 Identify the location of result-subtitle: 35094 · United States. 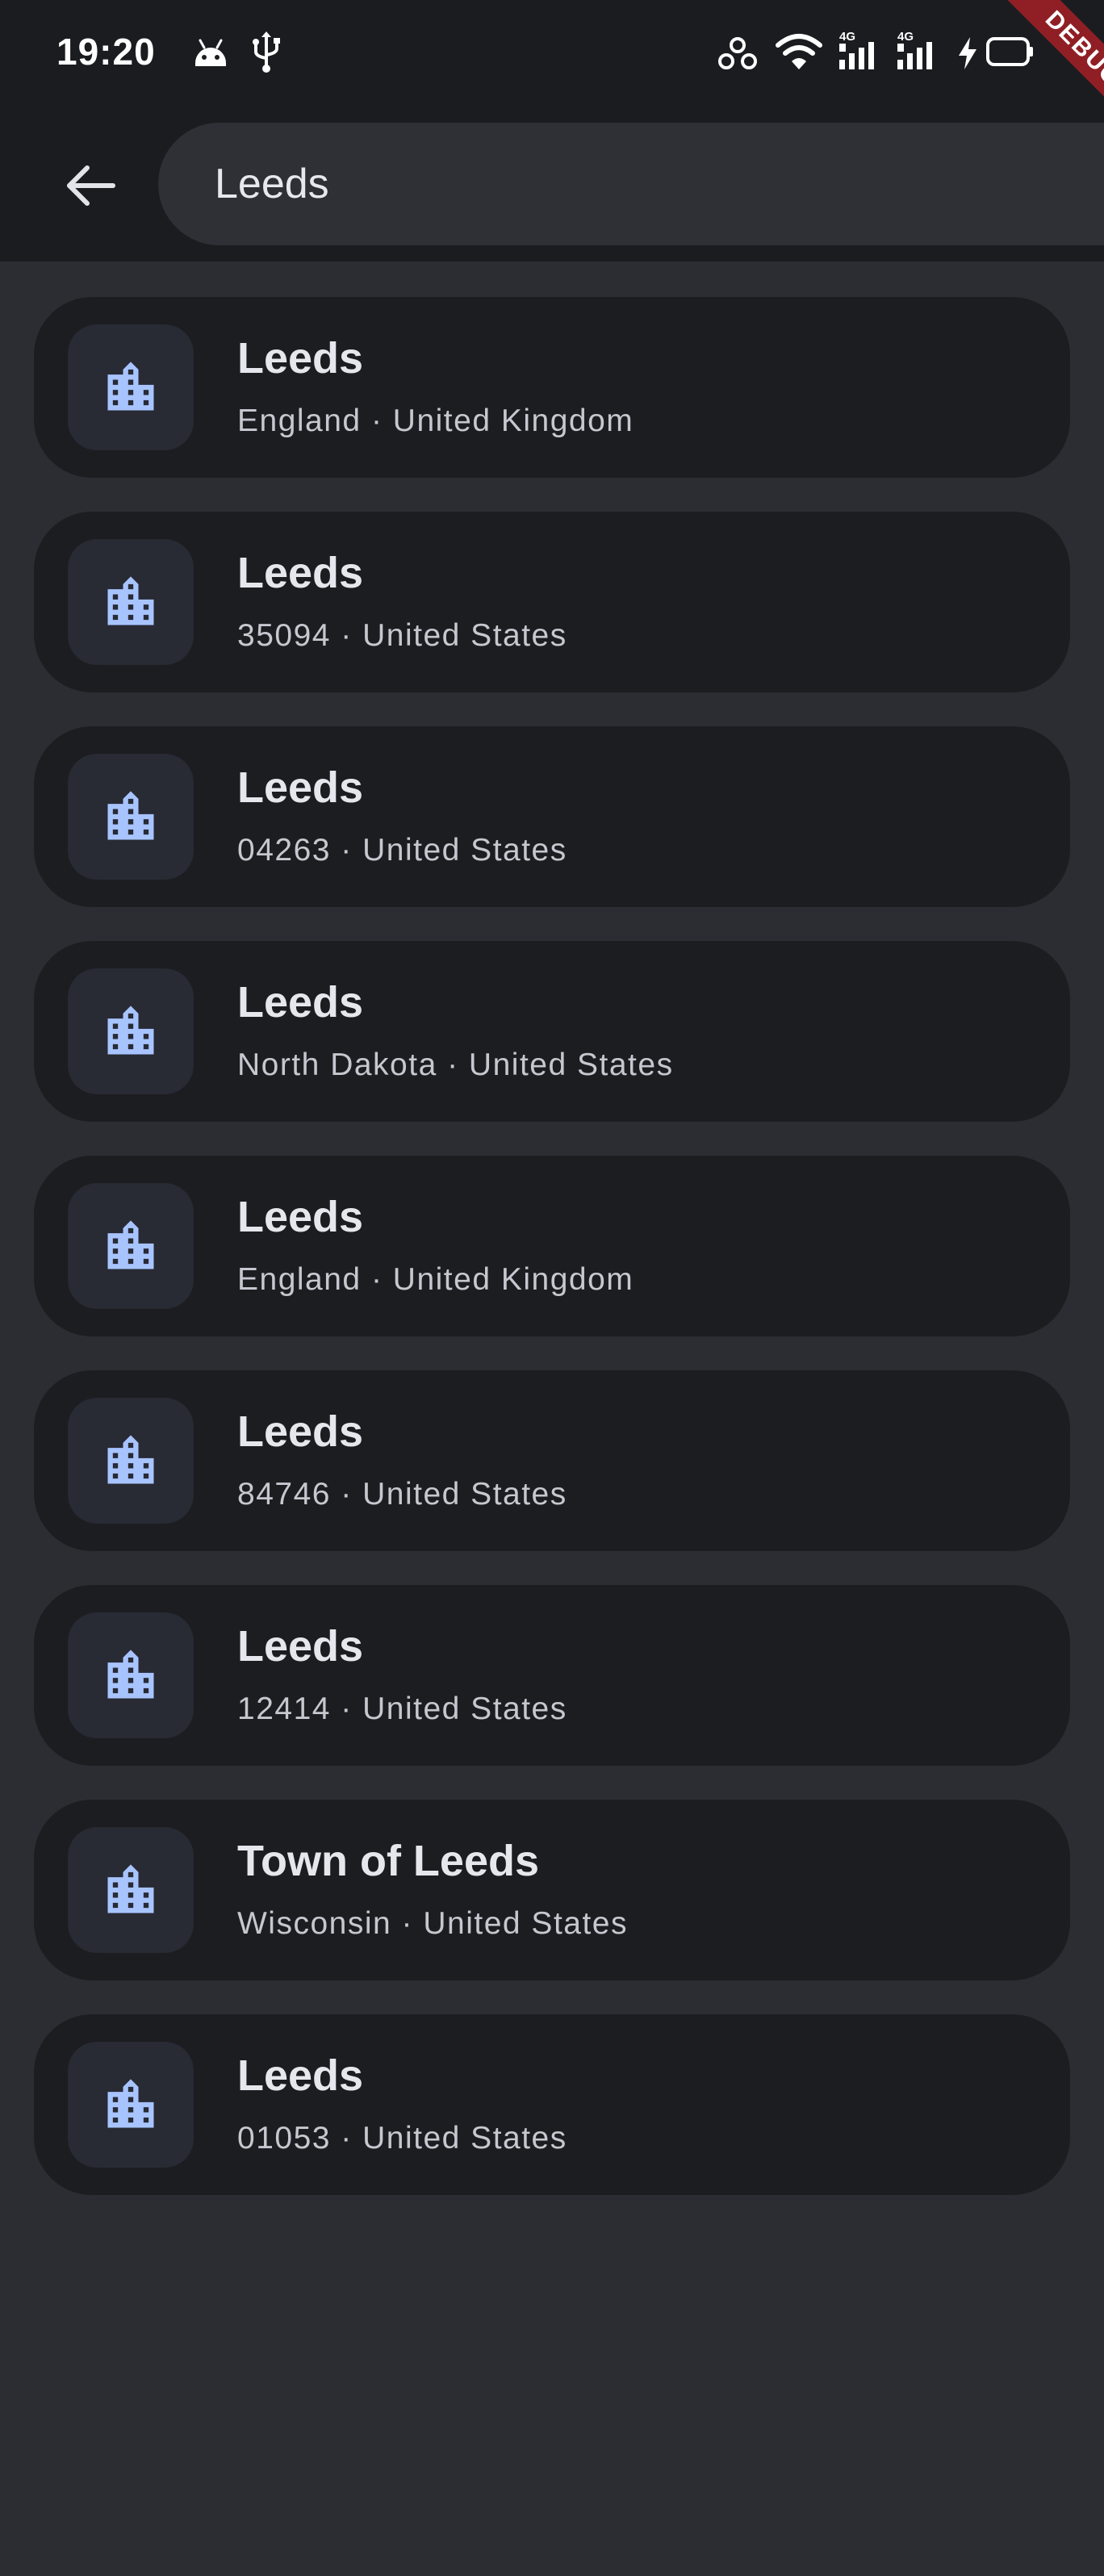
(402, 635).